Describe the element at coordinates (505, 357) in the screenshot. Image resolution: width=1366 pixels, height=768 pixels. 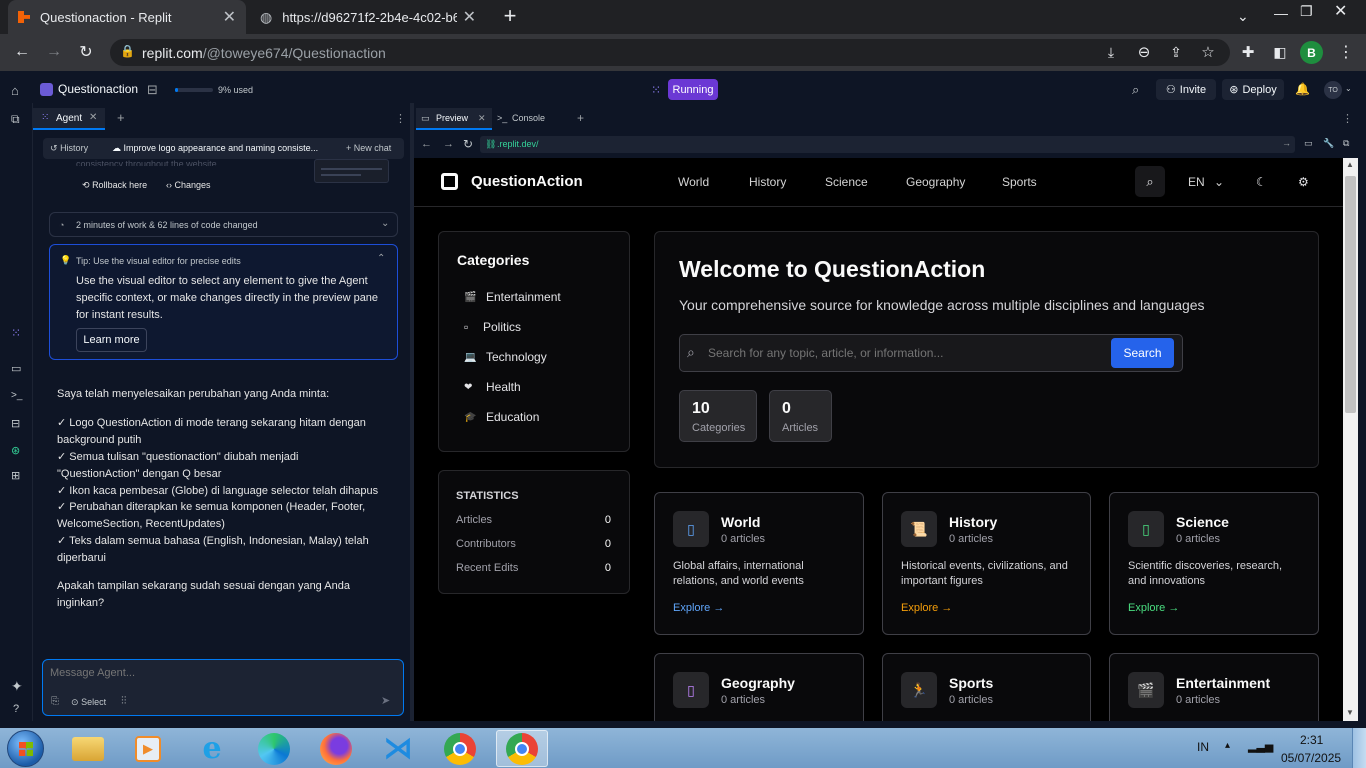
I see `category-technology: 💻 Technology` at that location.